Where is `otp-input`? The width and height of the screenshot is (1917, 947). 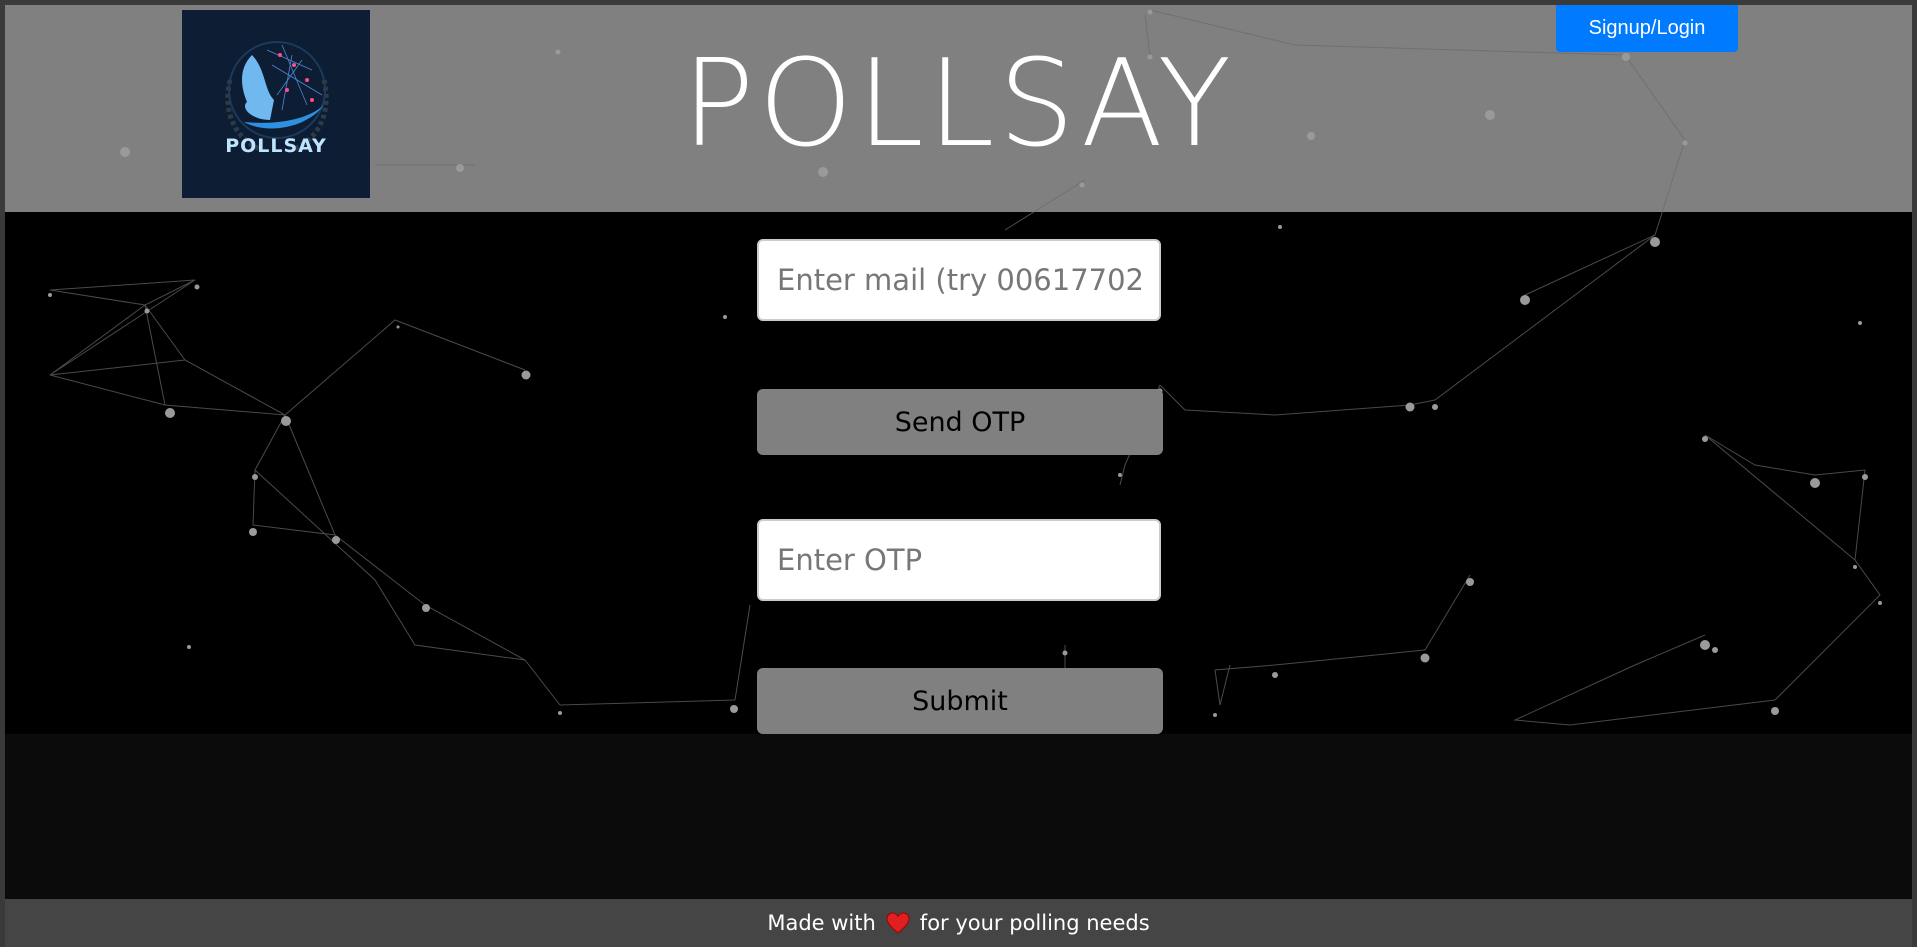 otp-input is located at coordinates (959, 560).